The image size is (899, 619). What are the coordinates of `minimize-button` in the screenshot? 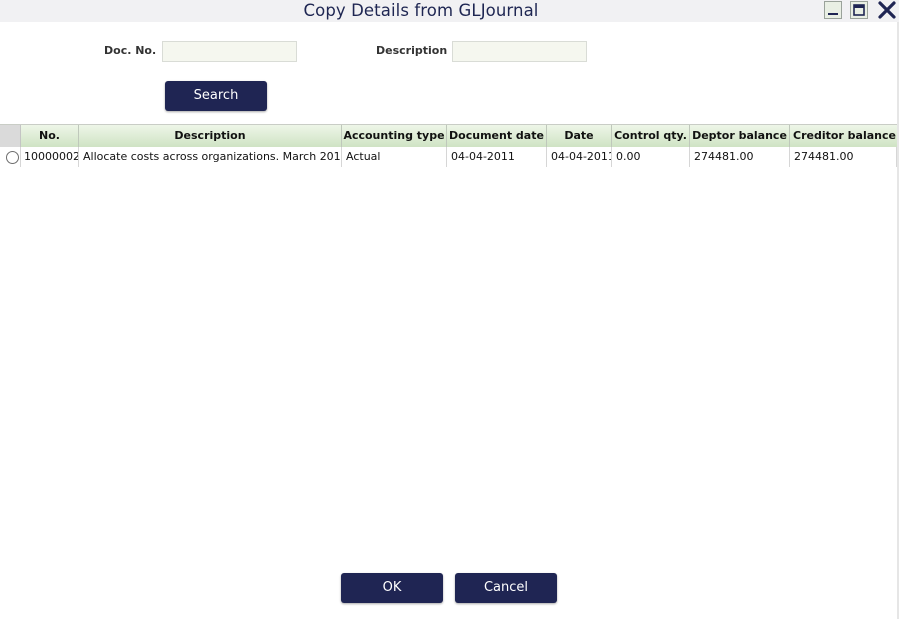 It's located at (833, 10).